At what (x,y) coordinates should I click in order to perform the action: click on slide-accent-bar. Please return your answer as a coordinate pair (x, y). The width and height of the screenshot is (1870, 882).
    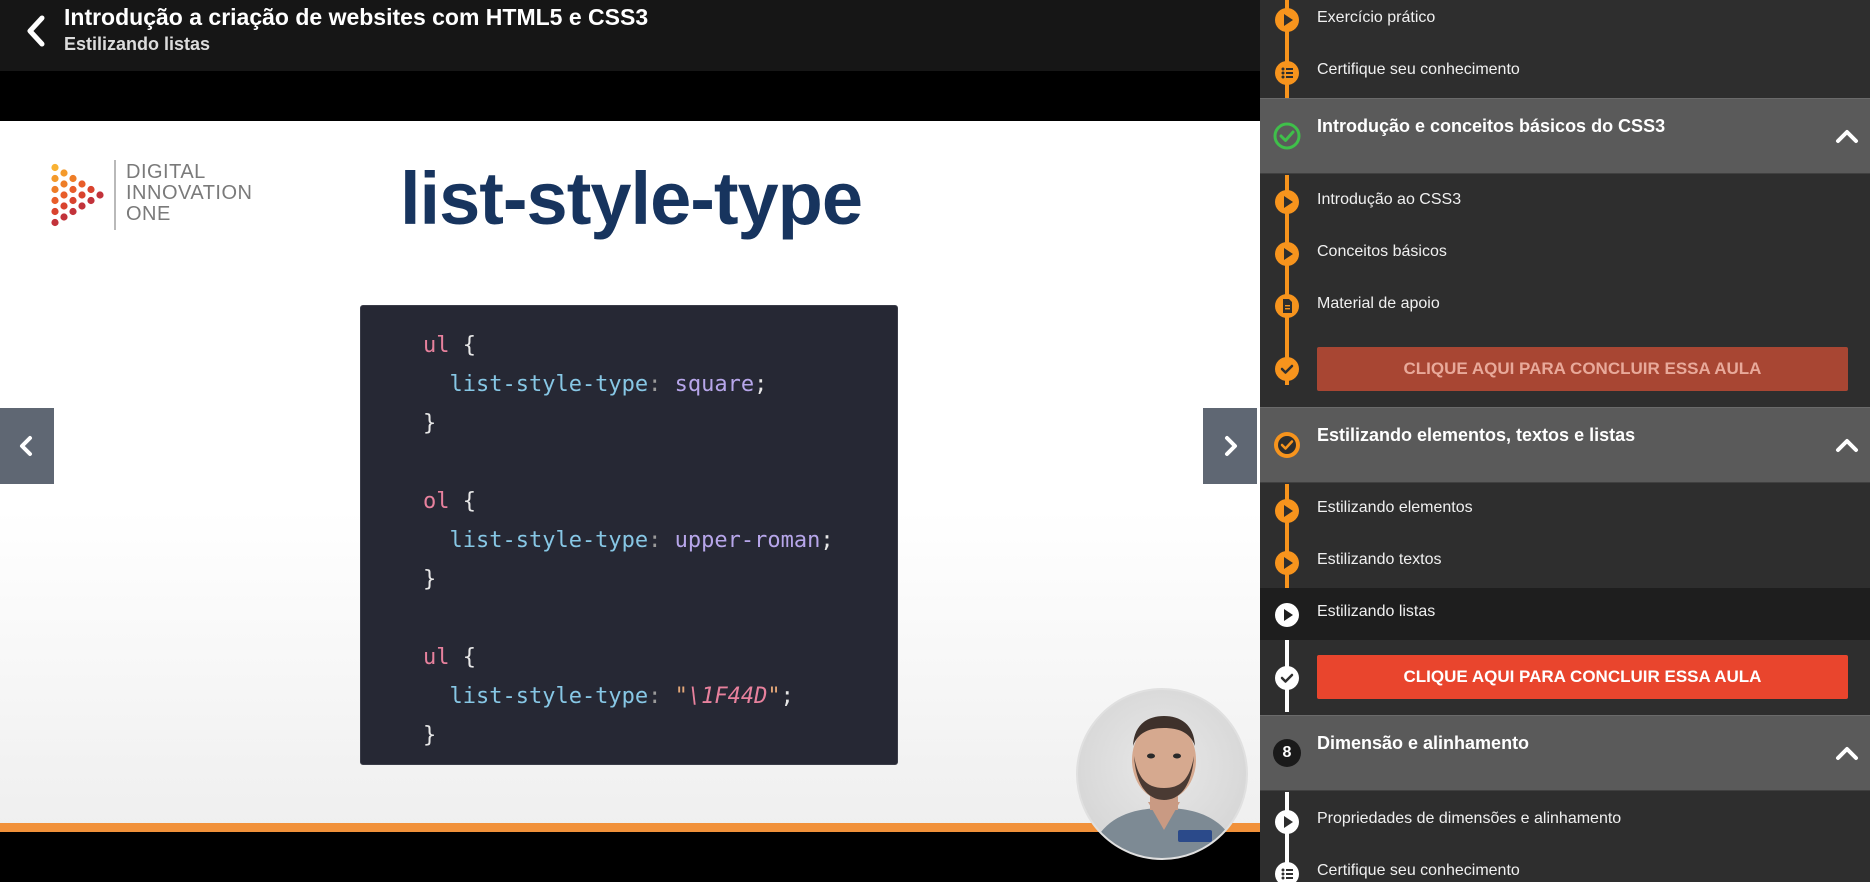
    Looking at the image, I should click on (630, 827).